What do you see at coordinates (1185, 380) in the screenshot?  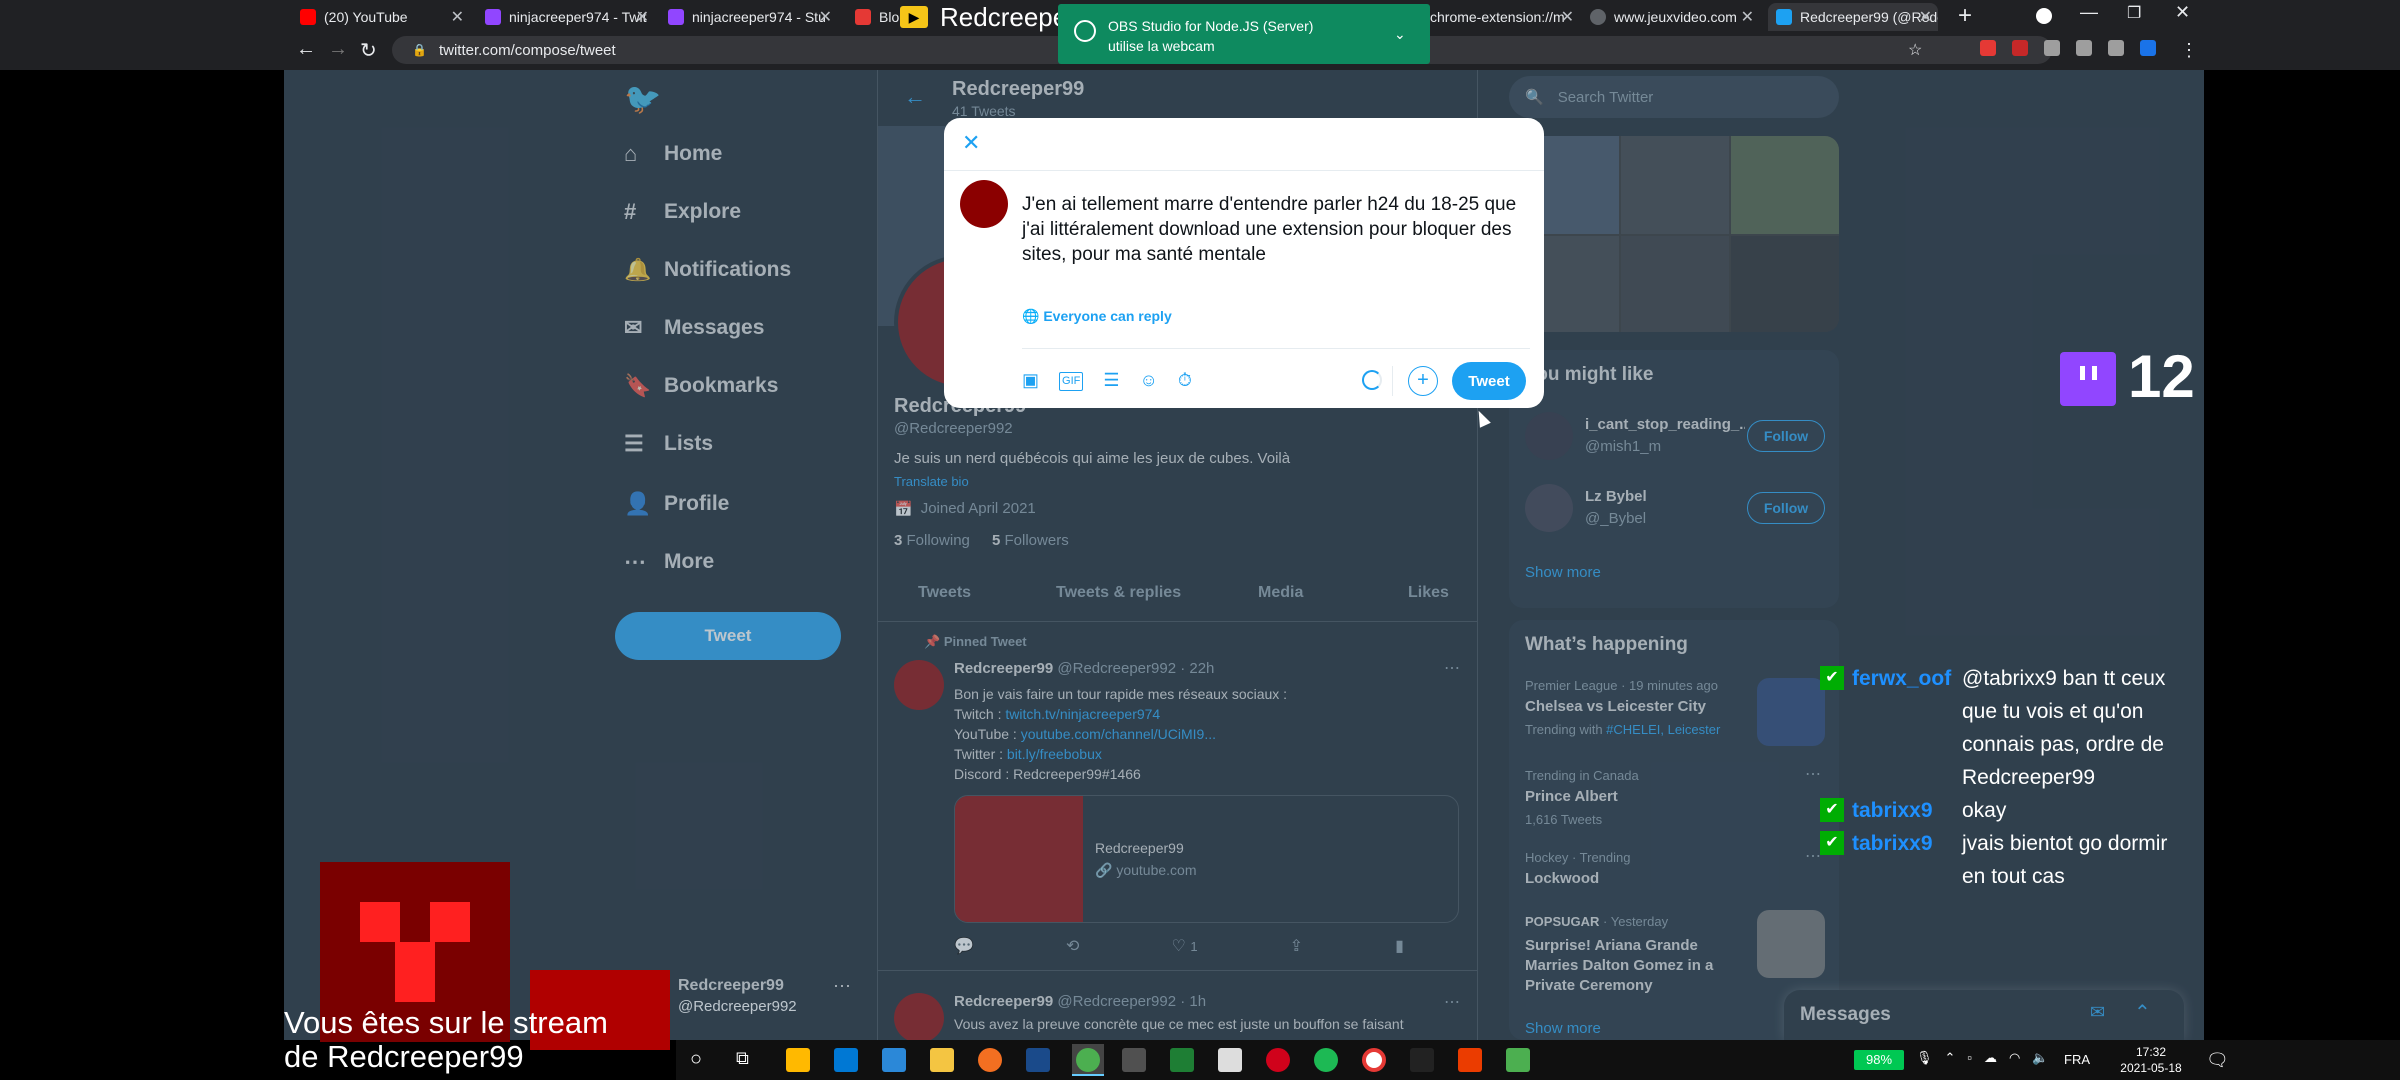 I see `schedule-icon: ⏱` at bounding box center [1185, 380].